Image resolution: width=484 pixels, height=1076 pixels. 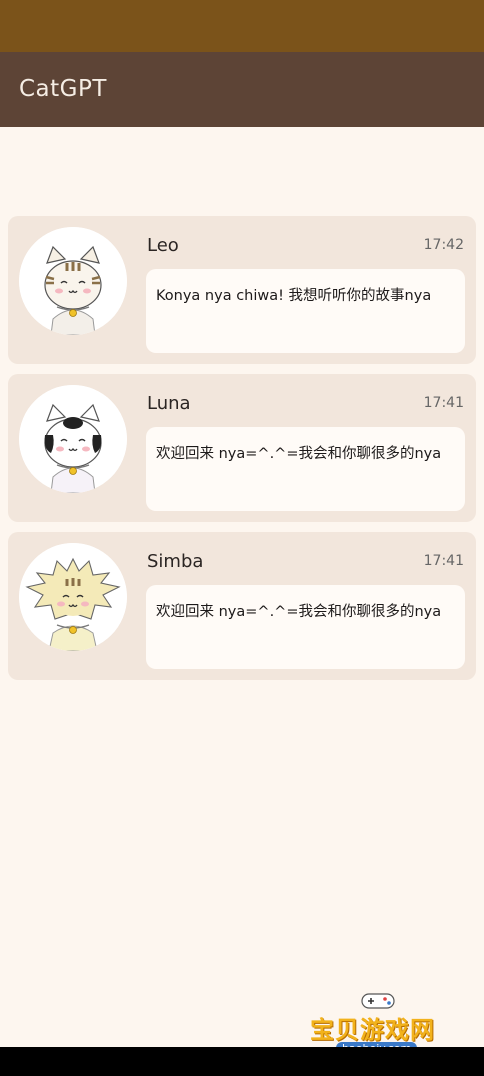 I want to click on lion-cat-avatar-icon, so click(x=73, y=597).